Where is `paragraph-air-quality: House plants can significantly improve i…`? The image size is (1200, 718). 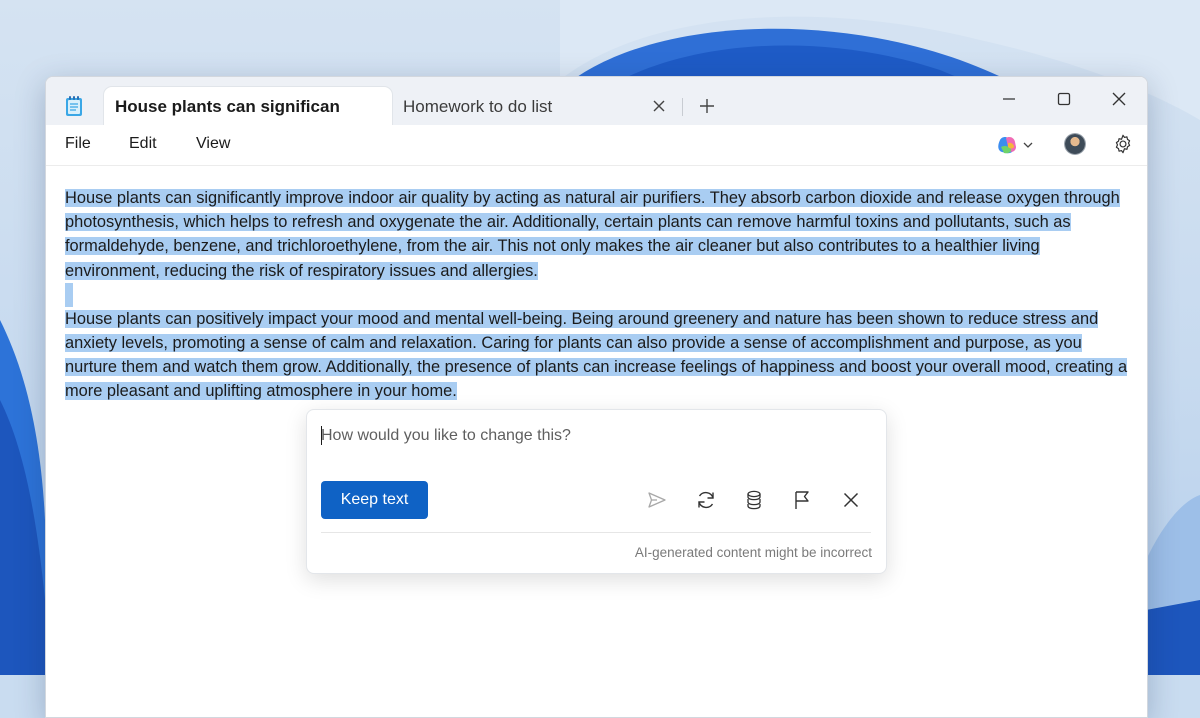
paragraph-air-quality: House plants can significantly improve i… is located at coordinates (600, 234).